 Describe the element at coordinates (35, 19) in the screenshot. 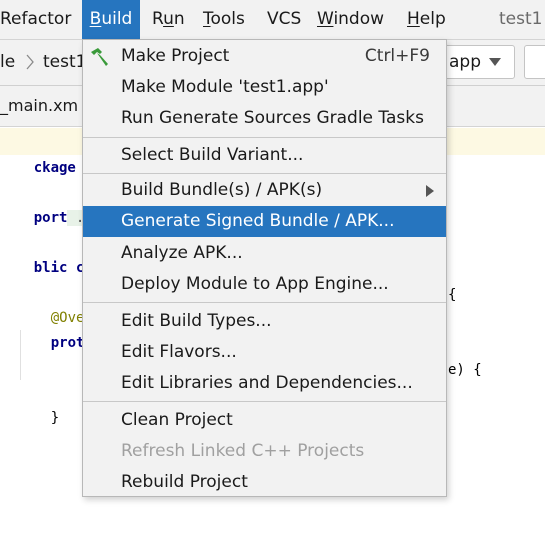

I see `menu-refactor: Refactor` at that location.